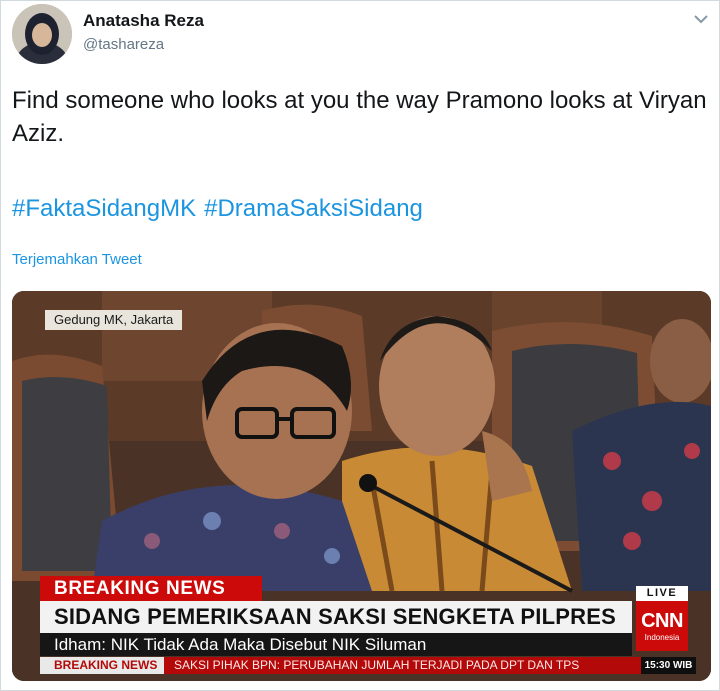 This screenshot has height=691, width=720. What do you see at coordinates (102, 665) in the screenshot?
I see `ticker-label: BREAKING NEWS` at bounding box center [102, 665].